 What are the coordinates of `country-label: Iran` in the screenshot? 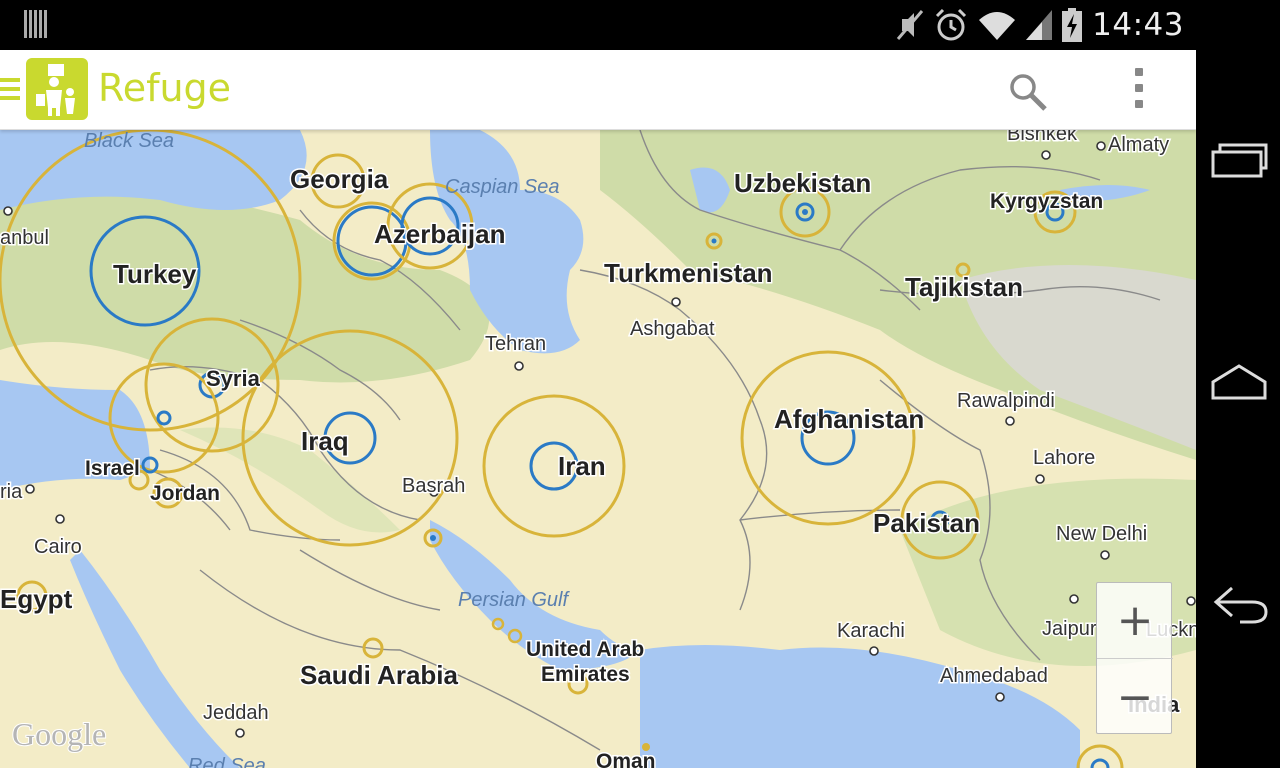 It's located at (582, 466).